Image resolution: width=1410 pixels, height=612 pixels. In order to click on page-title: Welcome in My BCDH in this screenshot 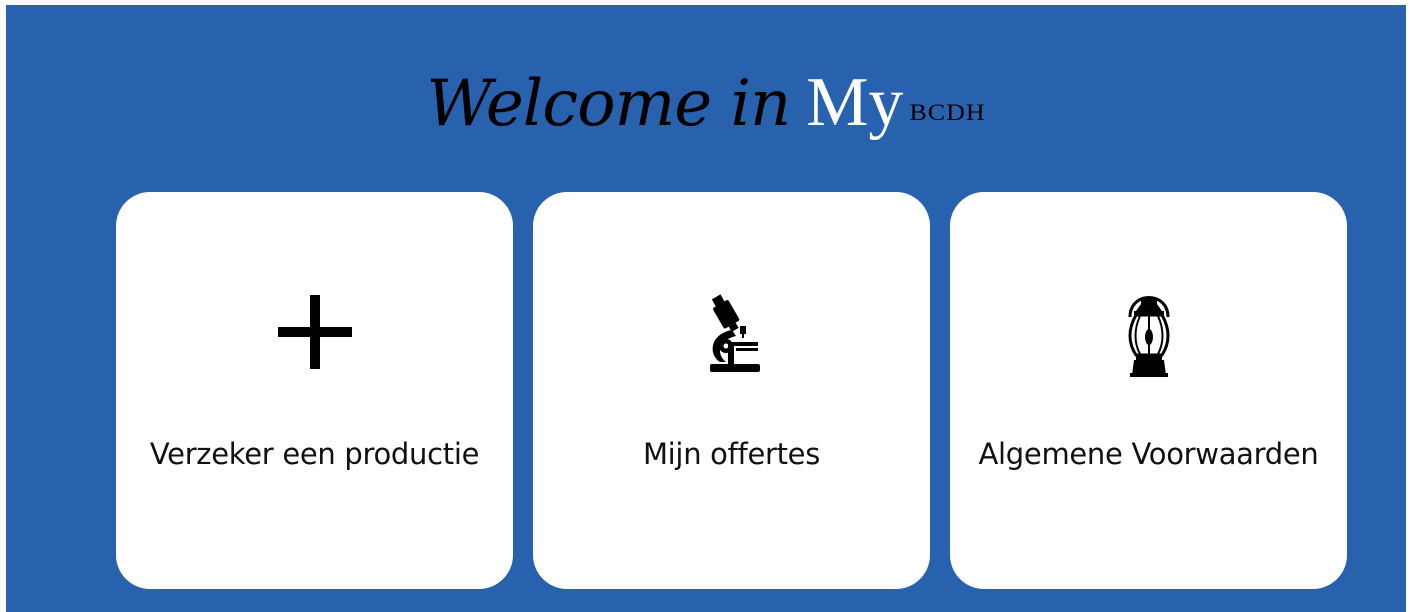, I will do `click(706, 103)`.